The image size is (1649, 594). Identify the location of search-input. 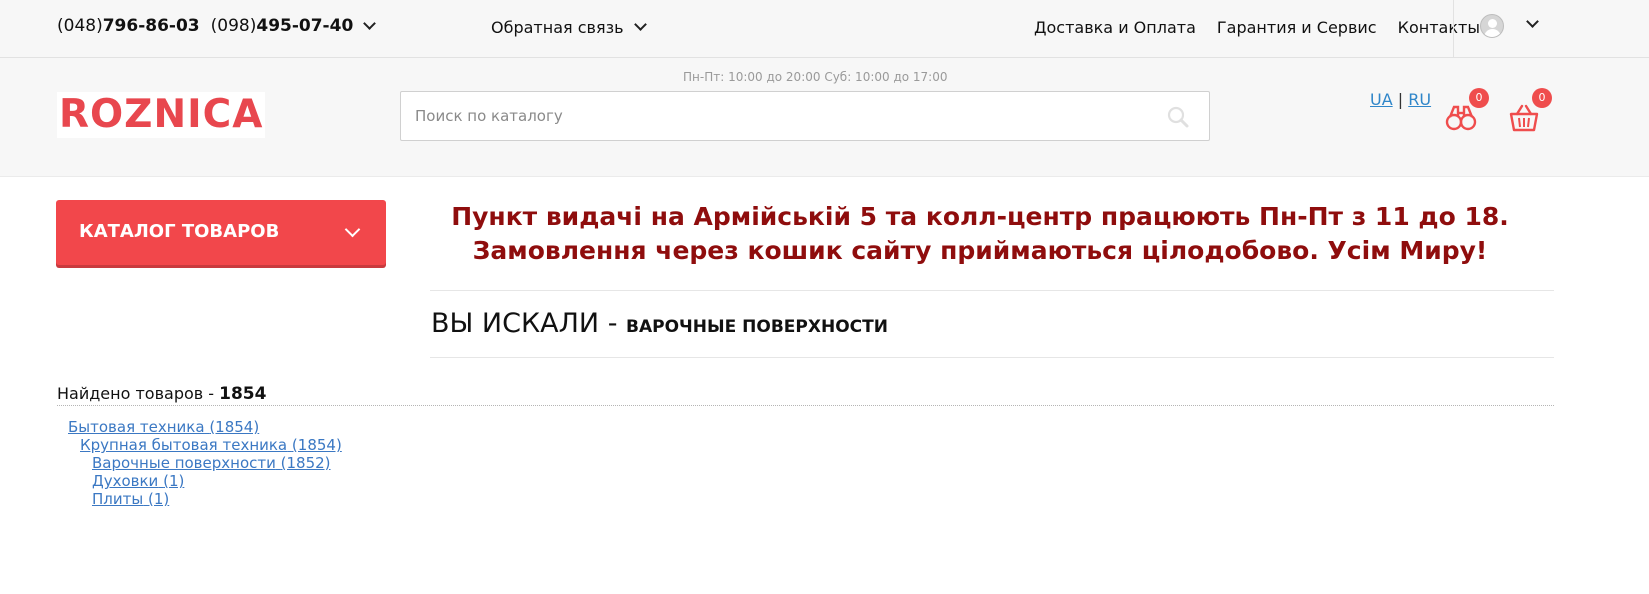
(771, 116).